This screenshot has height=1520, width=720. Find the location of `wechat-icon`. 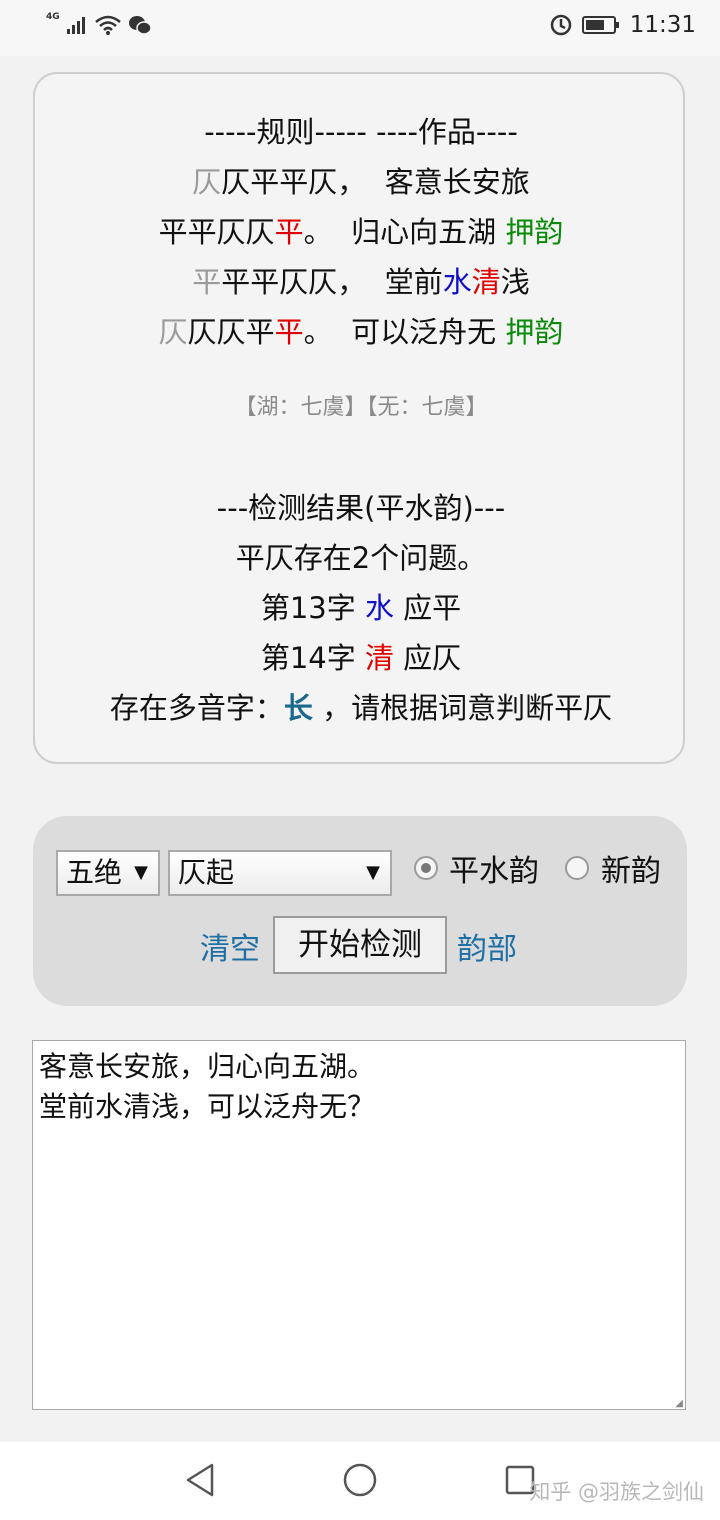

wechat-icon is located at coordinates (140, 25).